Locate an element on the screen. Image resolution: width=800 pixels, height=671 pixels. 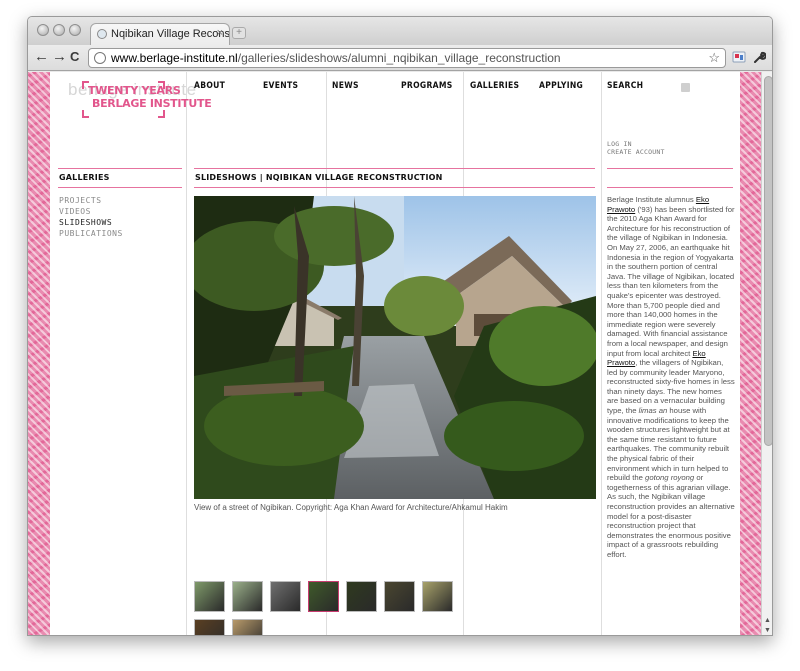
extension-icon is located at coordinates (739, 57).